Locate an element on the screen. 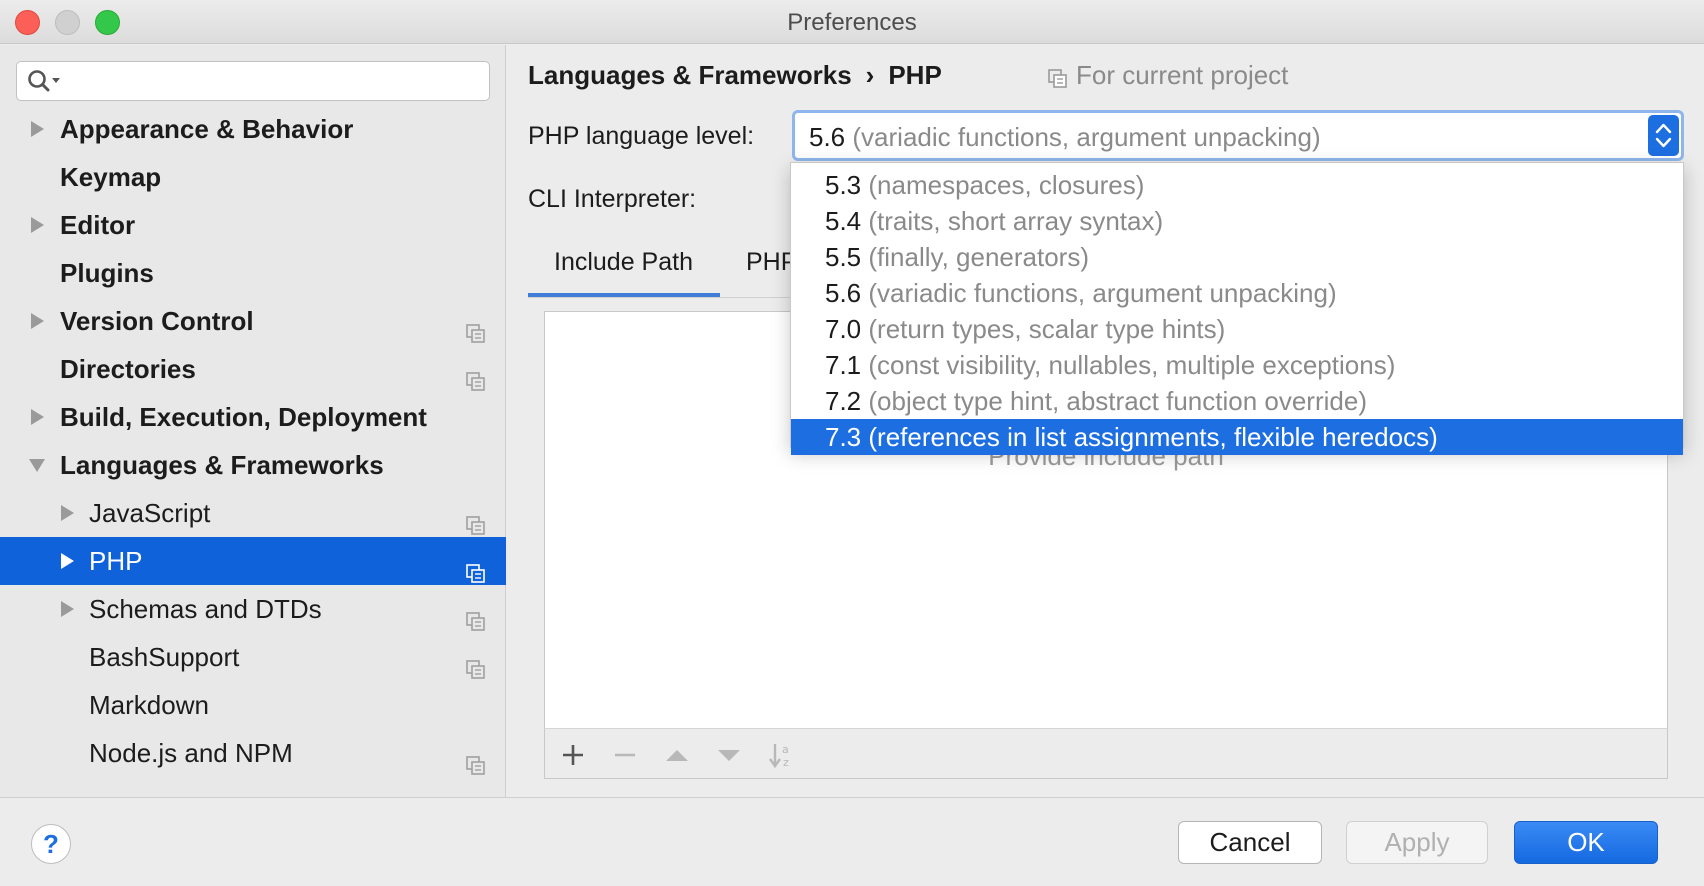 This screenshot has width=1704, height=886. sidebar-item-label: Node.js and NPM is located at coordinates (191, 753).